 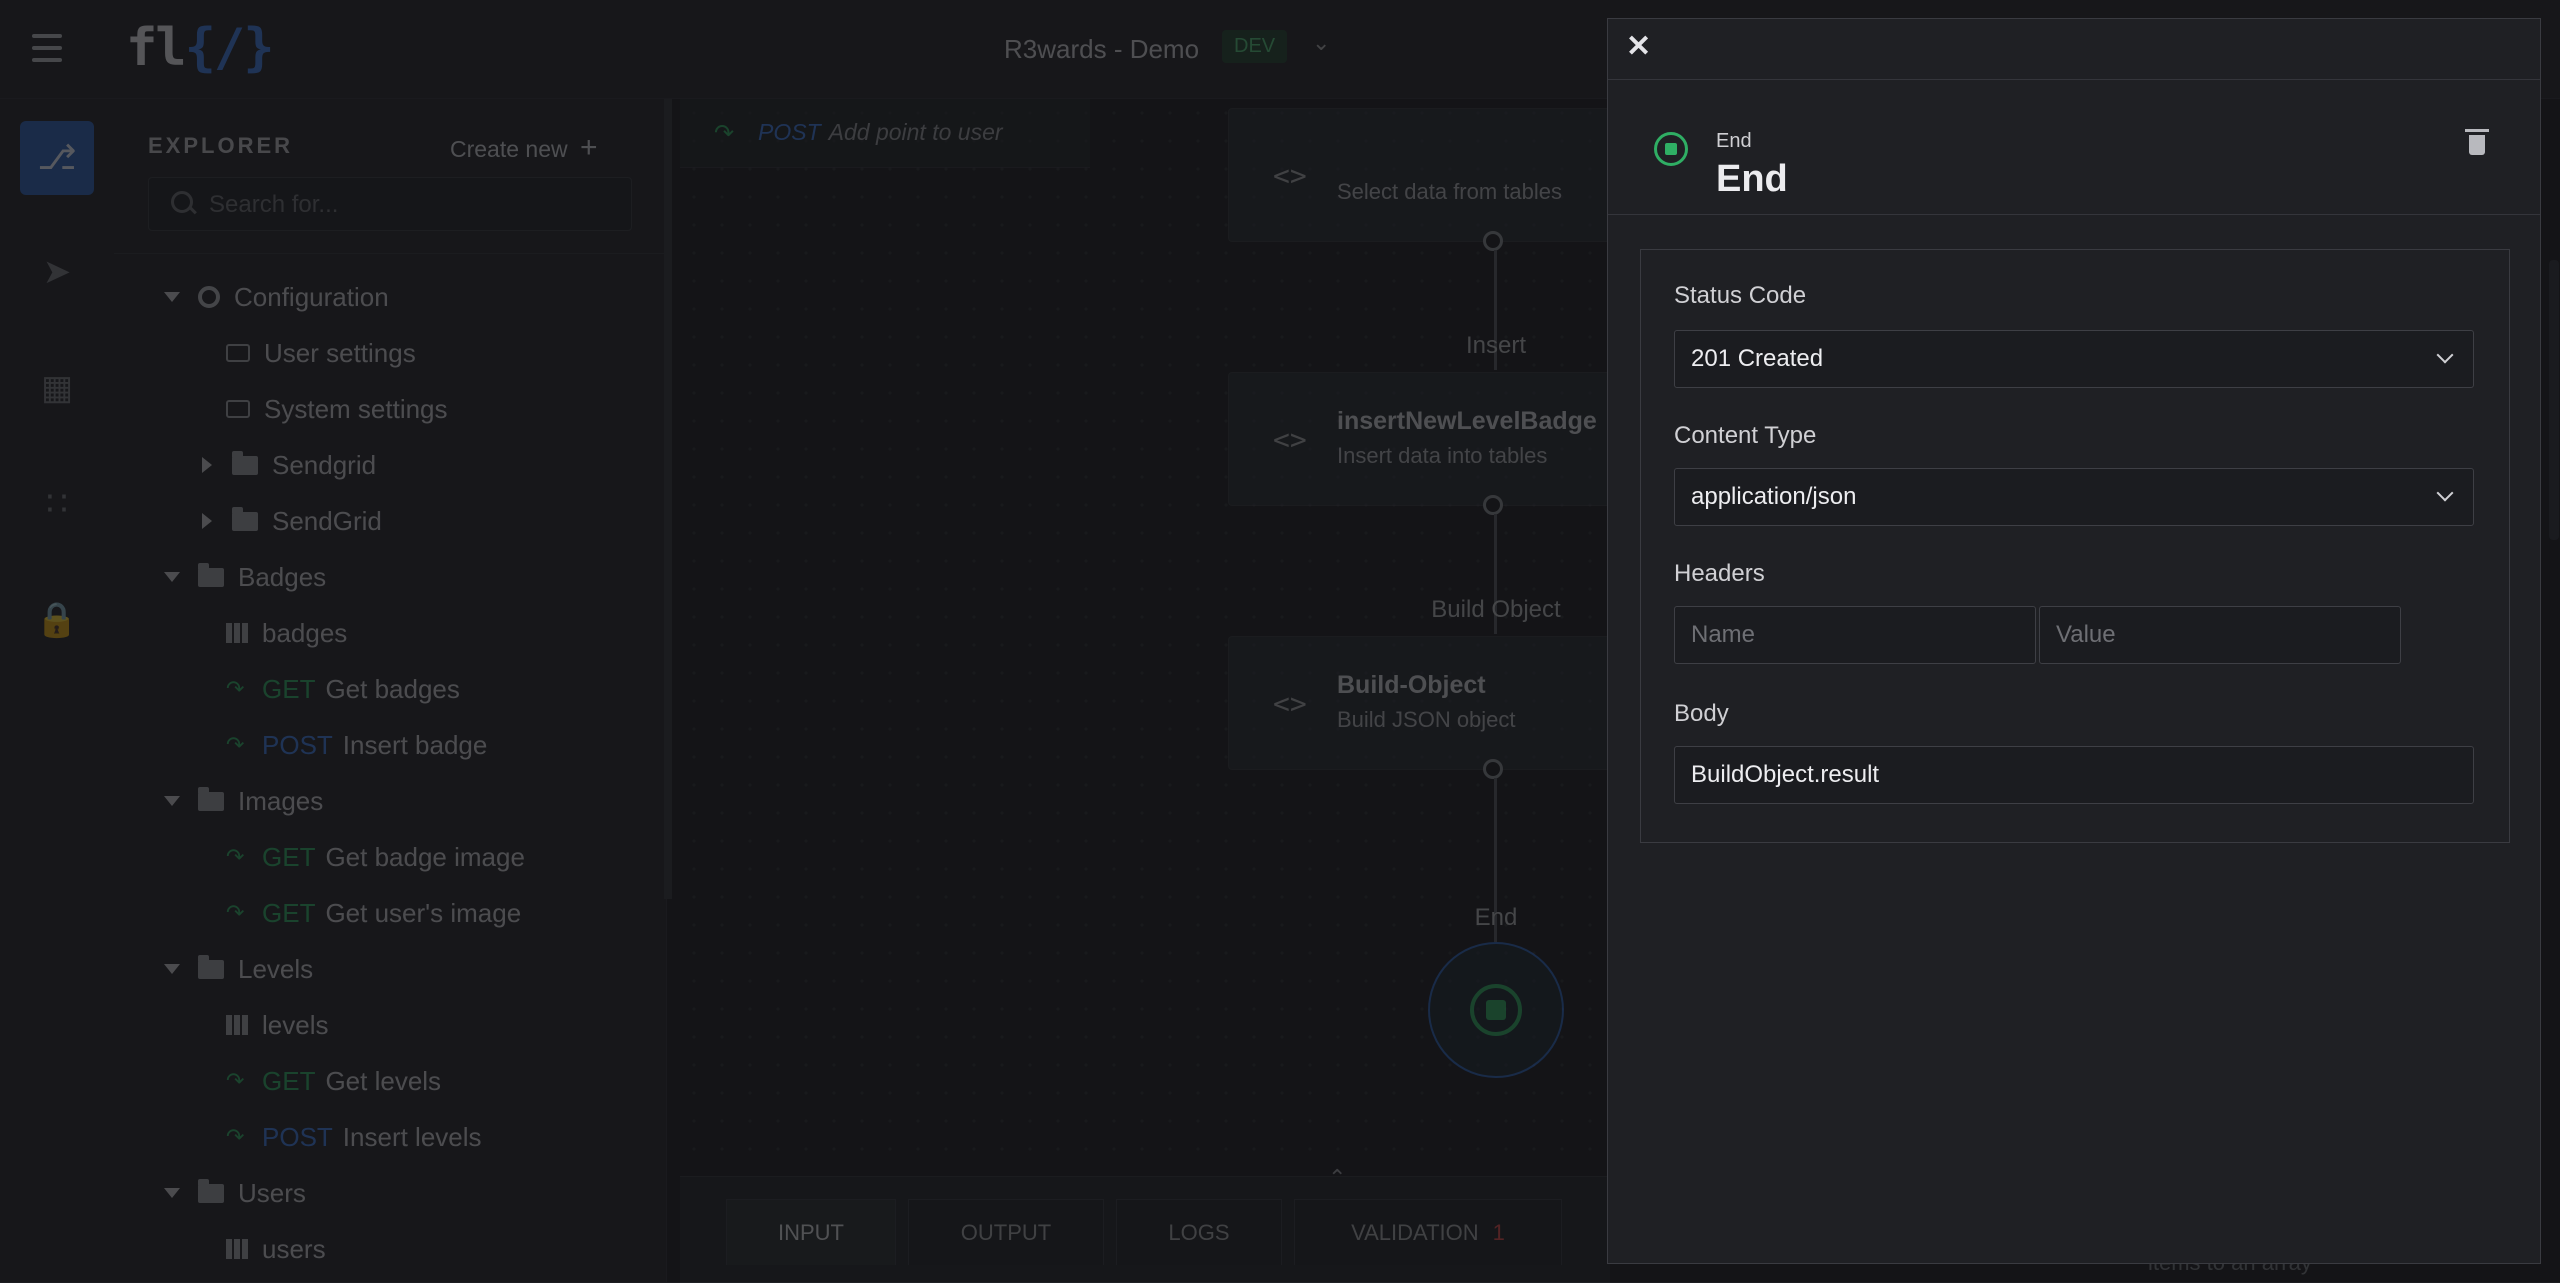 I want to click on body-label: Body, so click(x=1701, y=713).